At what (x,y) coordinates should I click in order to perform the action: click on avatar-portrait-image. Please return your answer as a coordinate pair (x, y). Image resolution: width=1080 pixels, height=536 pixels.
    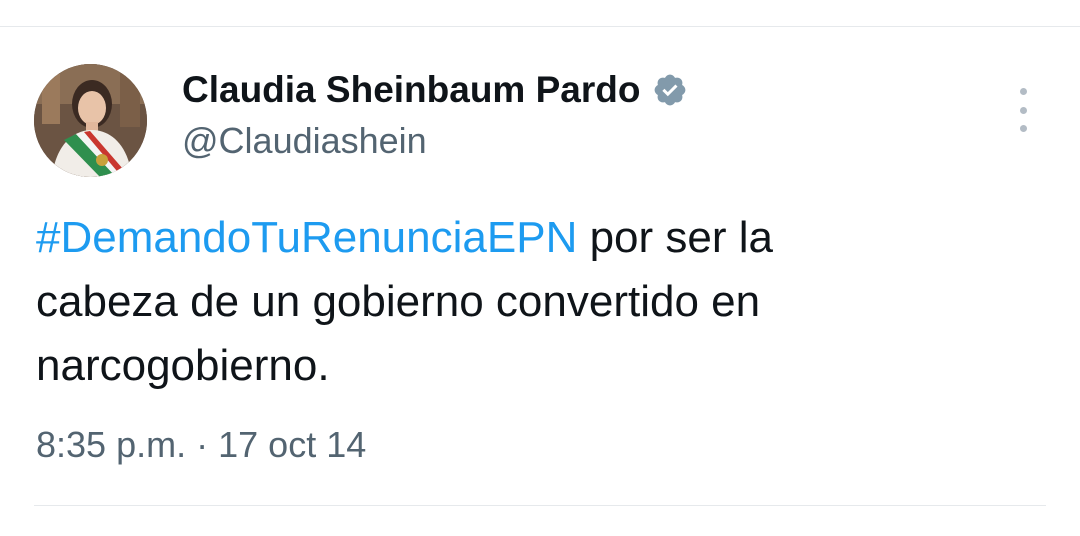
    Looking at the image, I should click on (90, 120).